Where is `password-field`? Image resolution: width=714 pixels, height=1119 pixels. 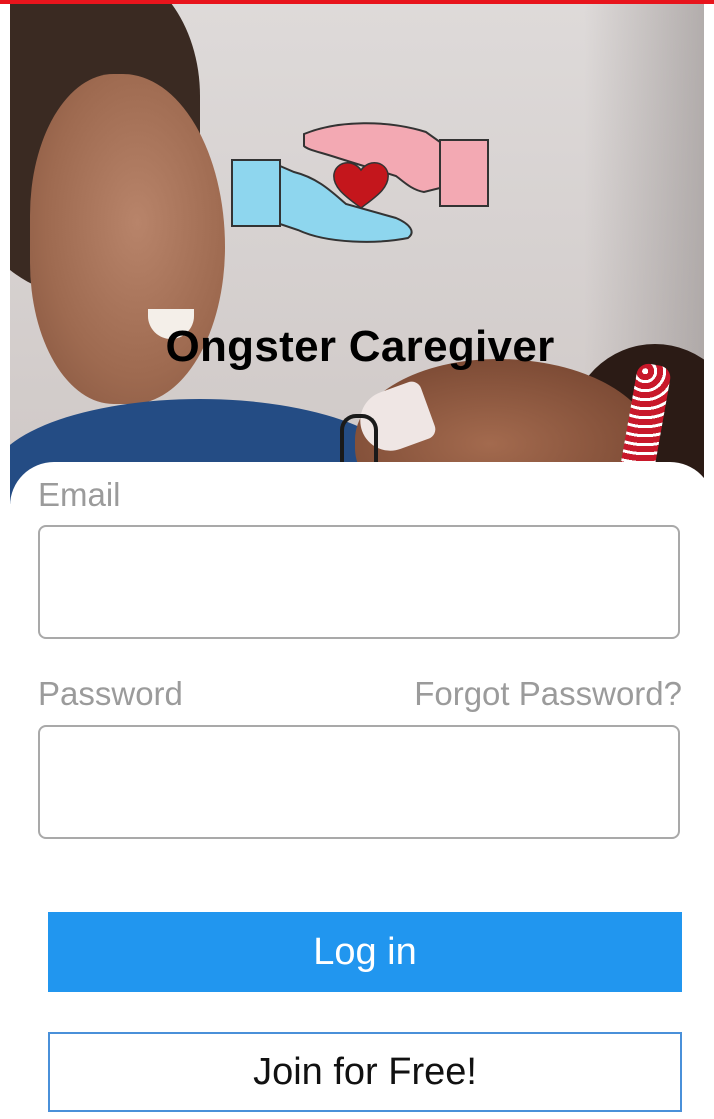 password-field is located at coordinates (359, 782).